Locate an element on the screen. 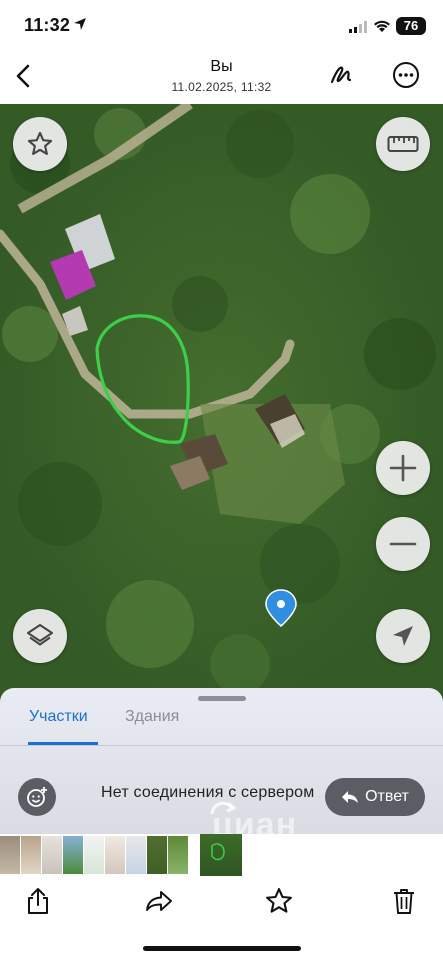  minus-icon is located at coordinates (403, 544).